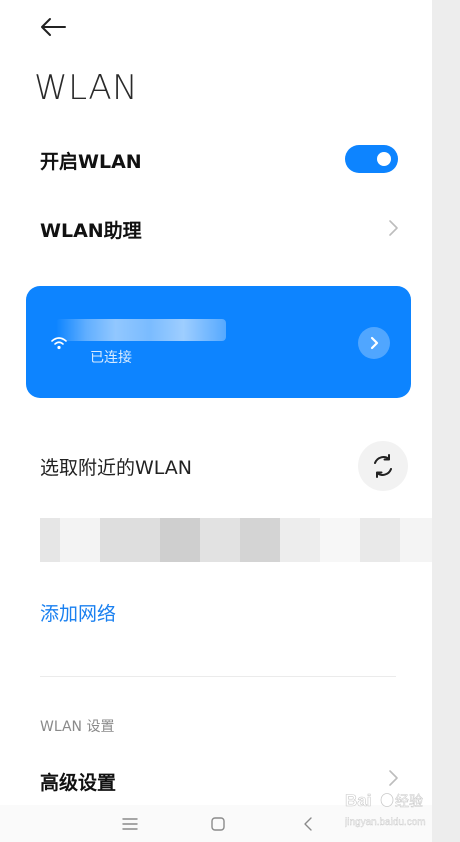 This screenshot has height=842, width=460. I want to click on divider, so click(218, 676).